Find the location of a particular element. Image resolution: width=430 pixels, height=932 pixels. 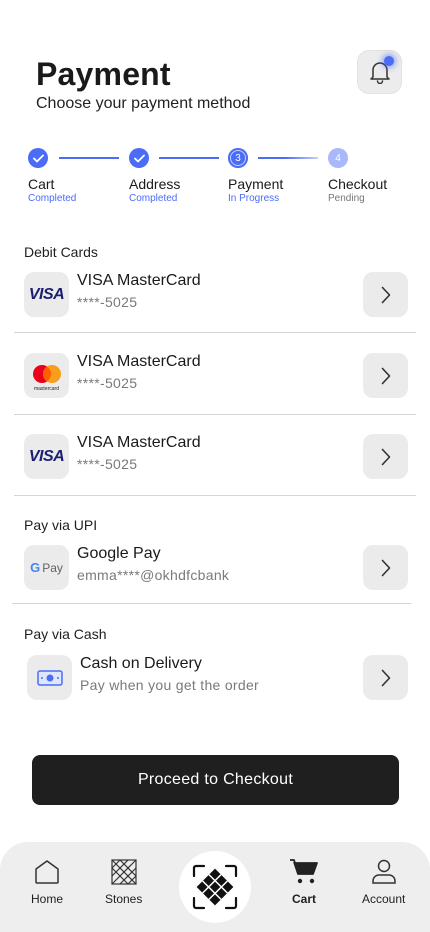

google-pay-logo: G Pay is located at coordinates (46, 567).